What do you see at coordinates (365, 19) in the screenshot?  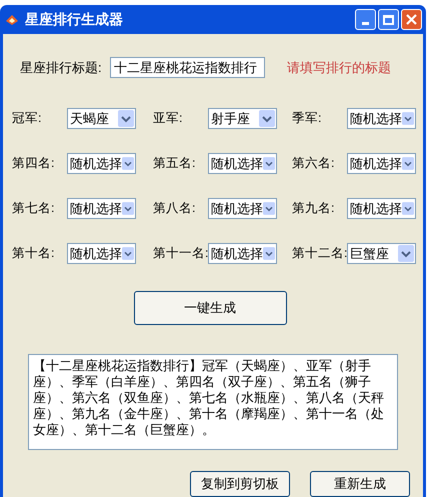 I see `minimize-button` at bounding box center [365, 19].